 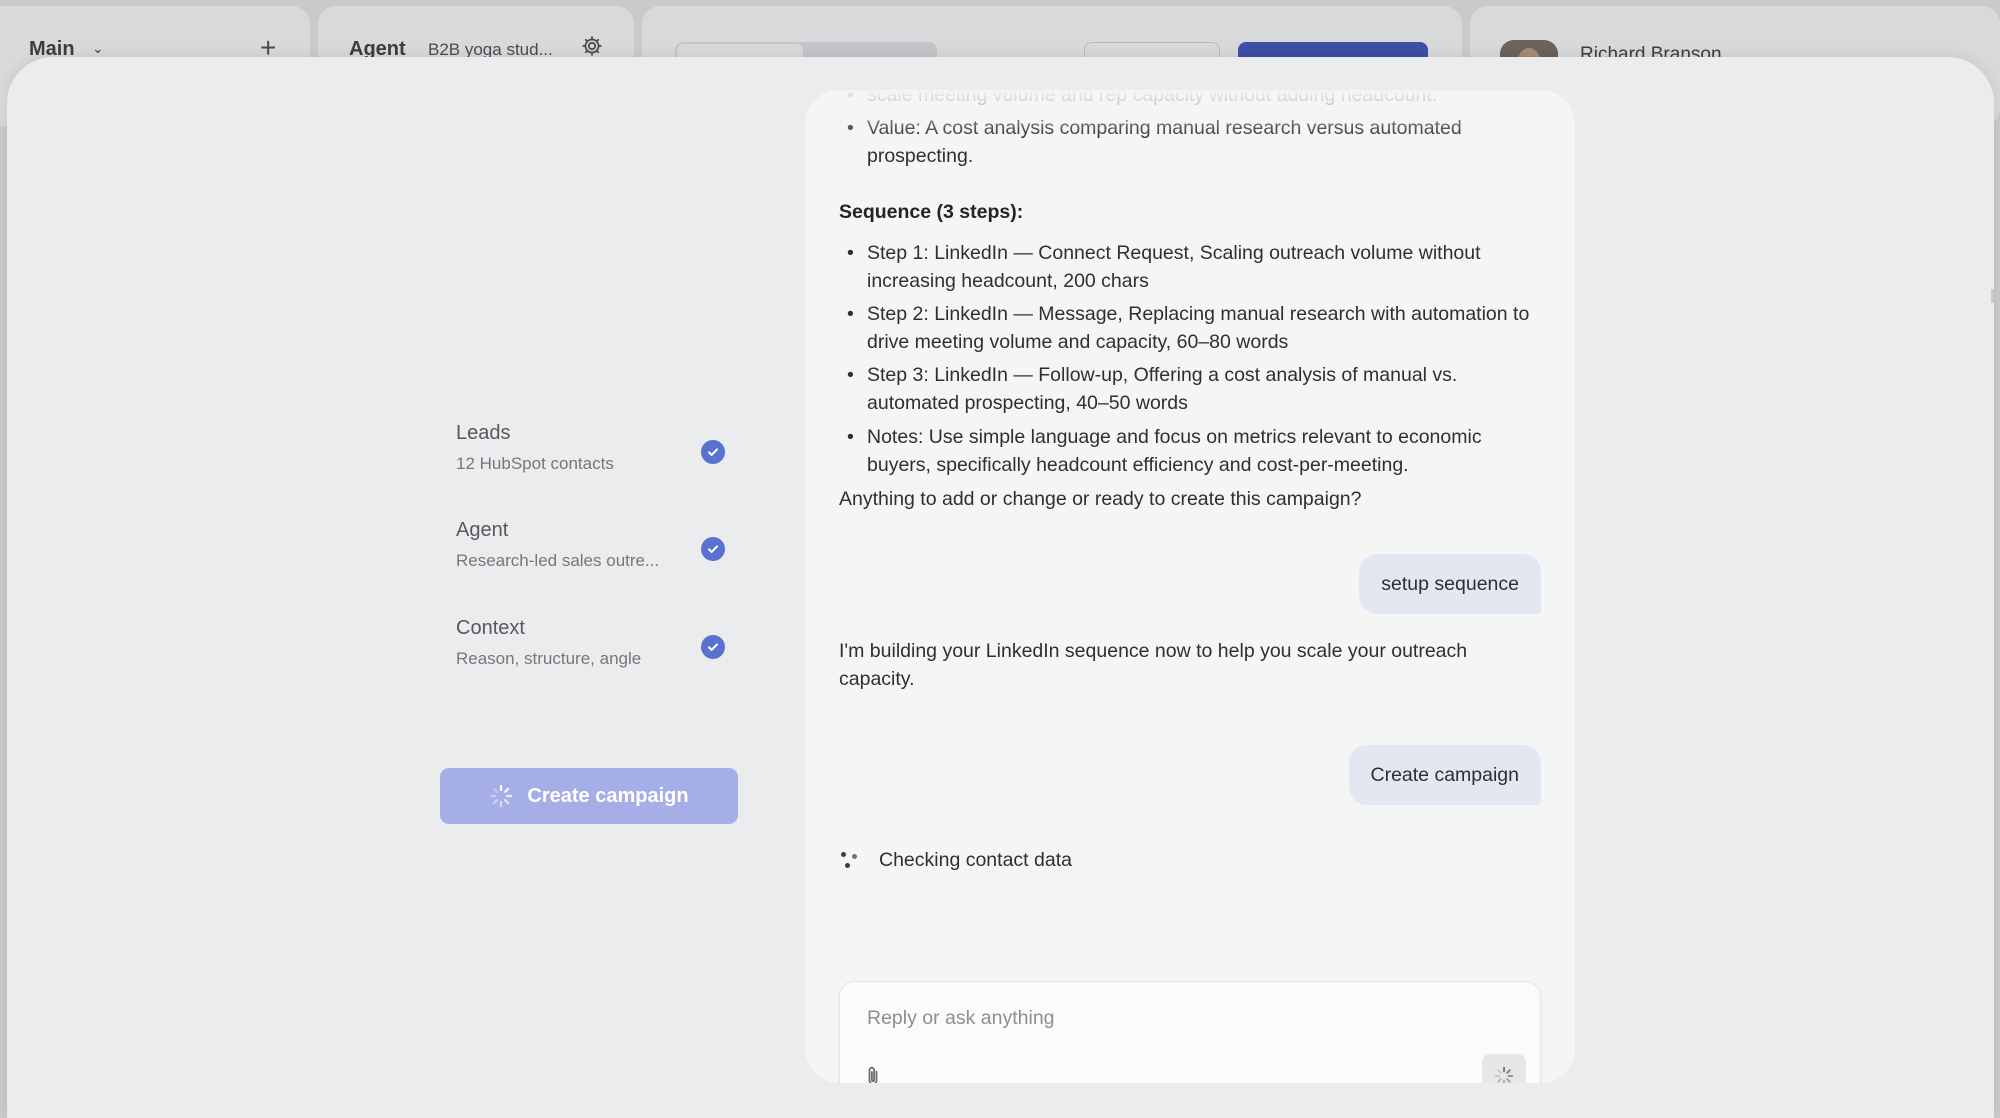 I want to click on user-message-text: setup sequence, so click(x=1450, y=583).